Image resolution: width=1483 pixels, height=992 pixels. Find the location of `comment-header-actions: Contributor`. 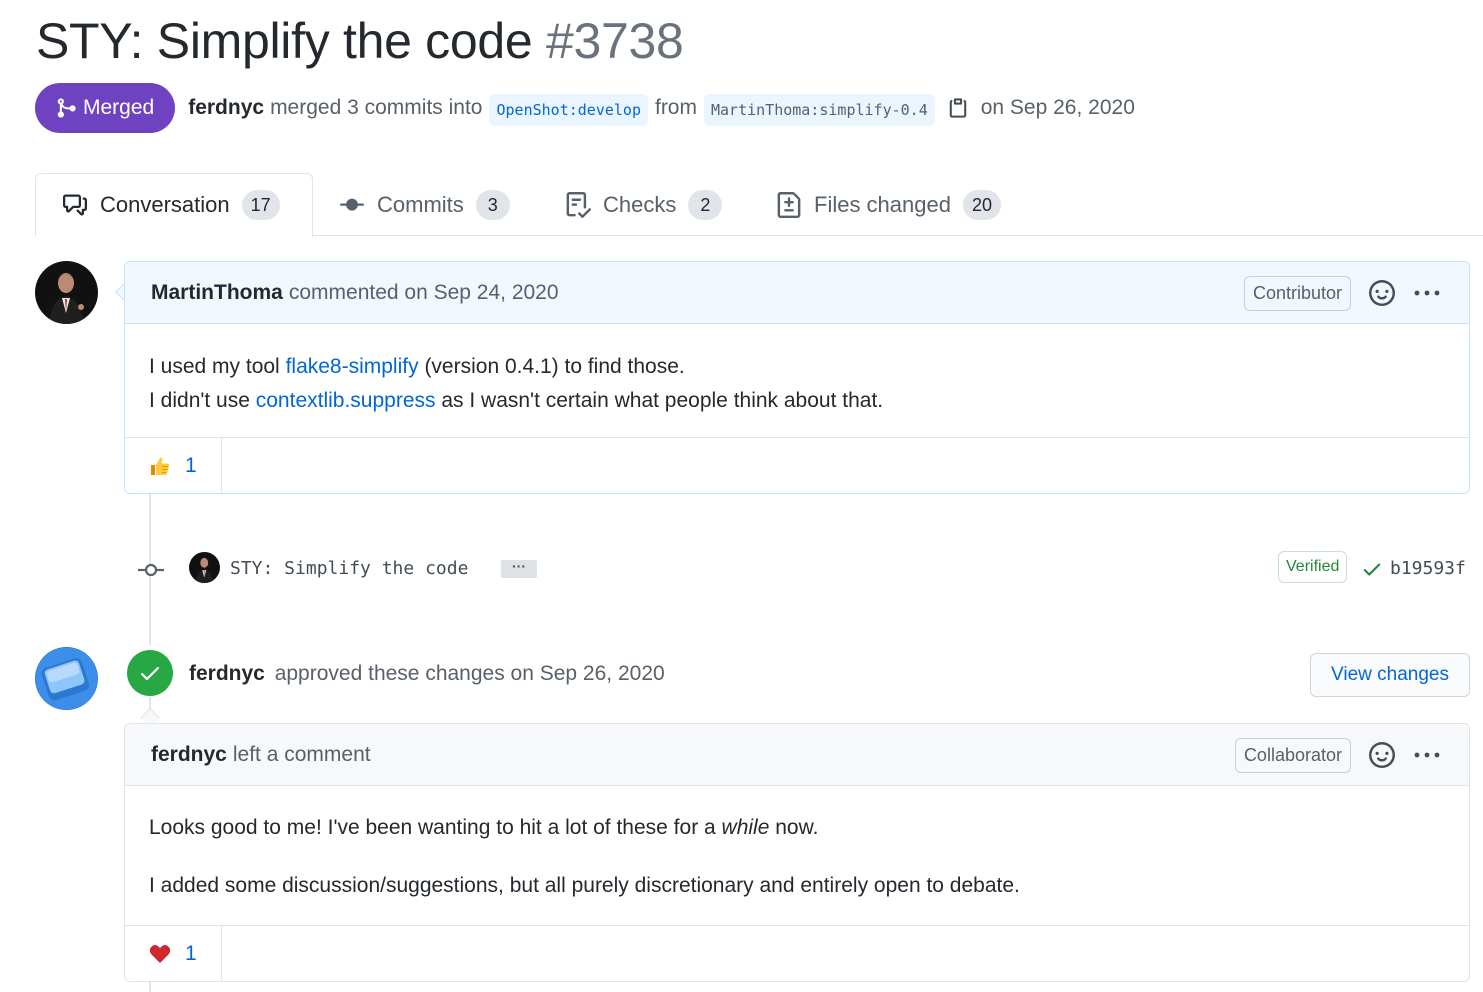

comment-header-actions: Contributor is located at coordinates (1342, 293).